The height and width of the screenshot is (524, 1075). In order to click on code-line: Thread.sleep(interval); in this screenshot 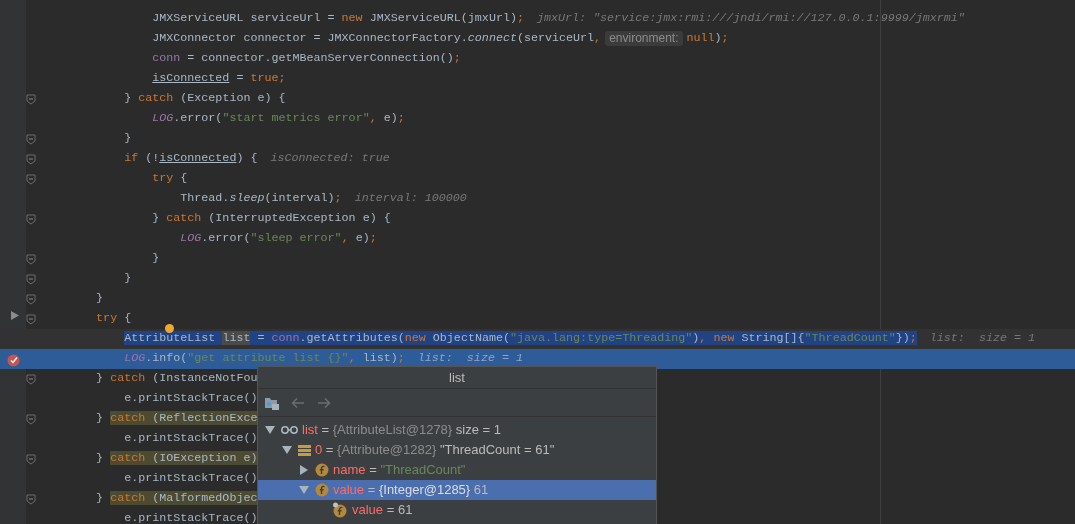, I will do `click(261, 199)`.